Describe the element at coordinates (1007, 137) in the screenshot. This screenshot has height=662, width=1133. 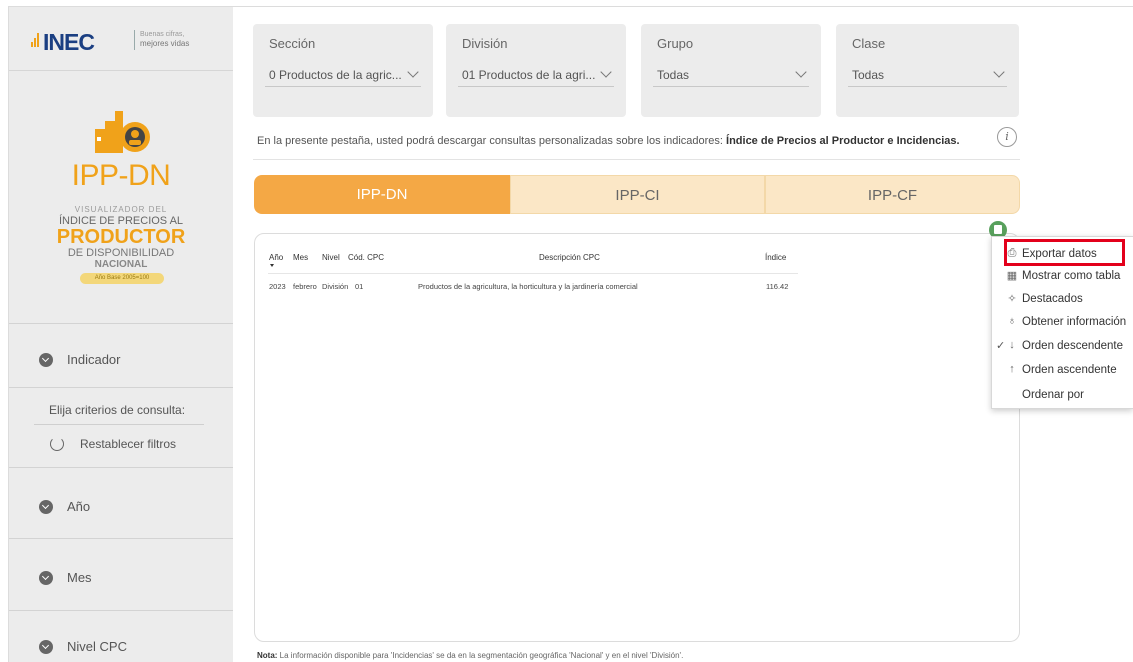
I see `info-icon: i` at that location.